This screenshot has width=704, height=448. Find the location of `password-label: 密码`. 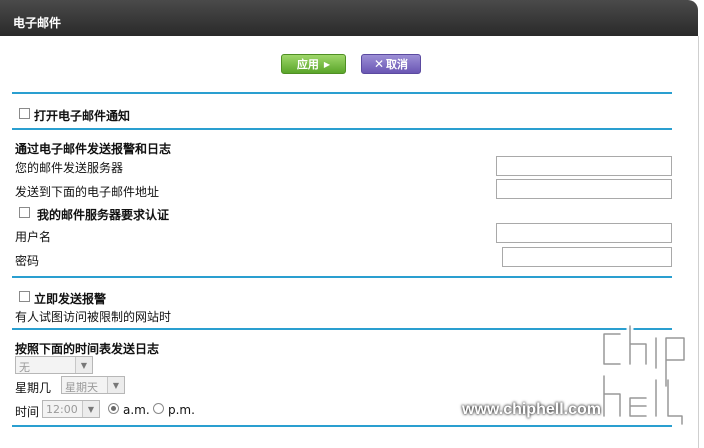

password-label: 密码 is located at coordinates (27, 261).